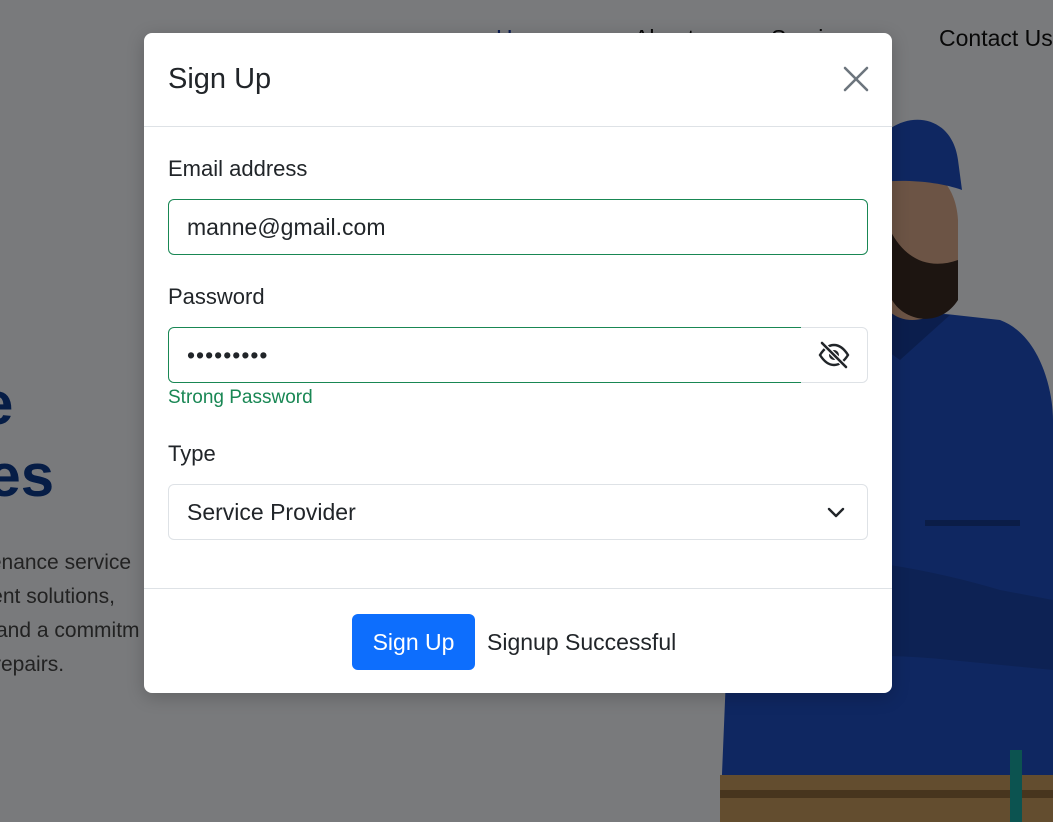 The height and width of the screenshot is (822, 1053). Describe the element at coordinates (216, 296) in the screenshot. I see `password-label: Password` at that location.